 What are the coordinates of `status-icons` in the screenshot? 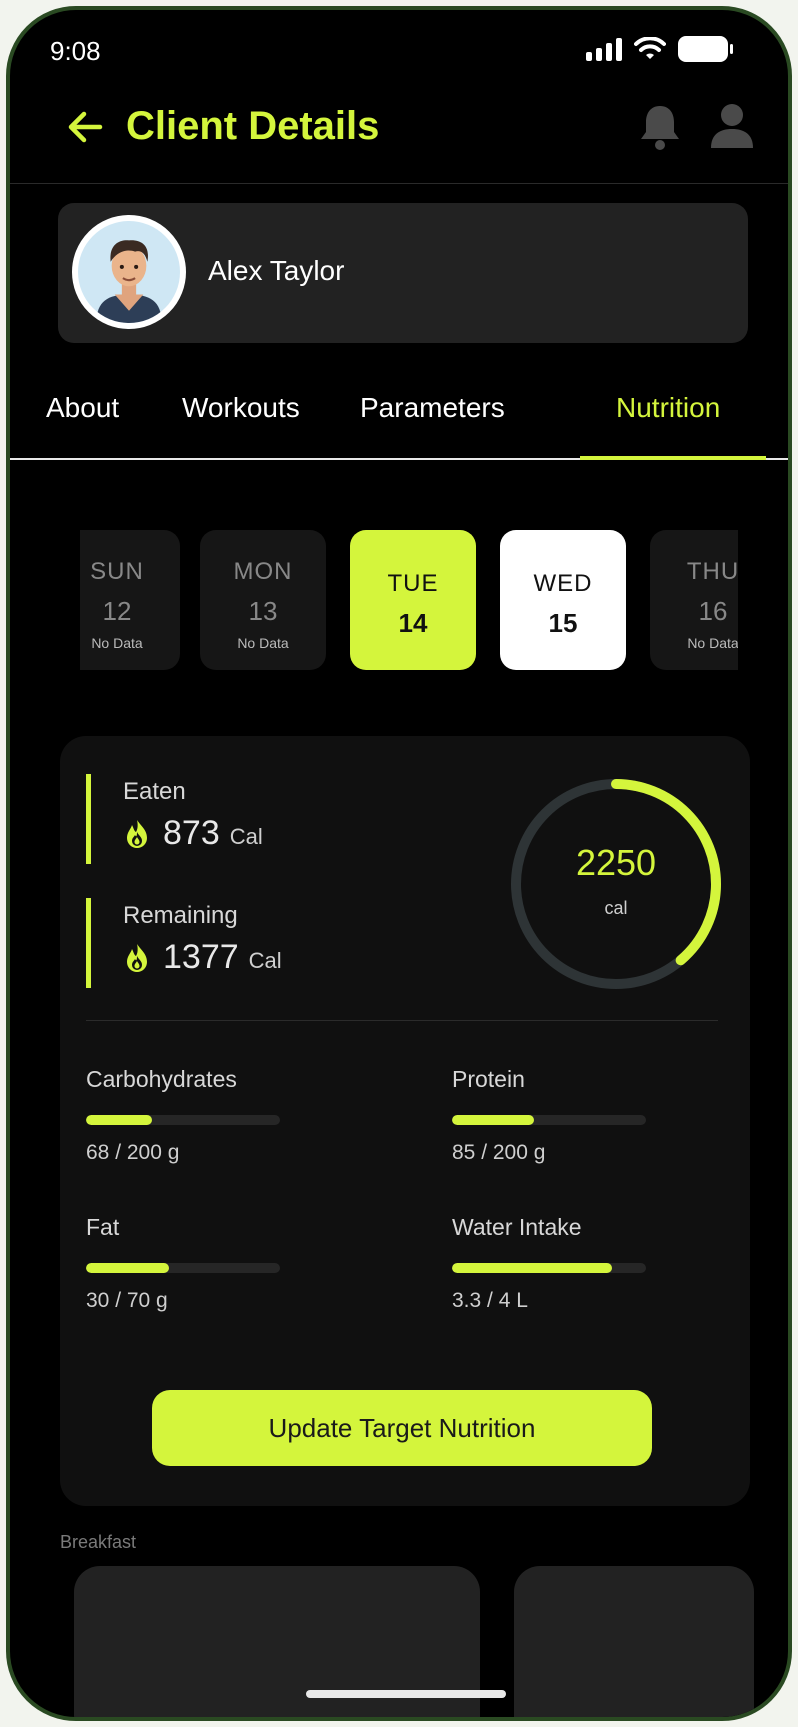 It's located at (659, 49).